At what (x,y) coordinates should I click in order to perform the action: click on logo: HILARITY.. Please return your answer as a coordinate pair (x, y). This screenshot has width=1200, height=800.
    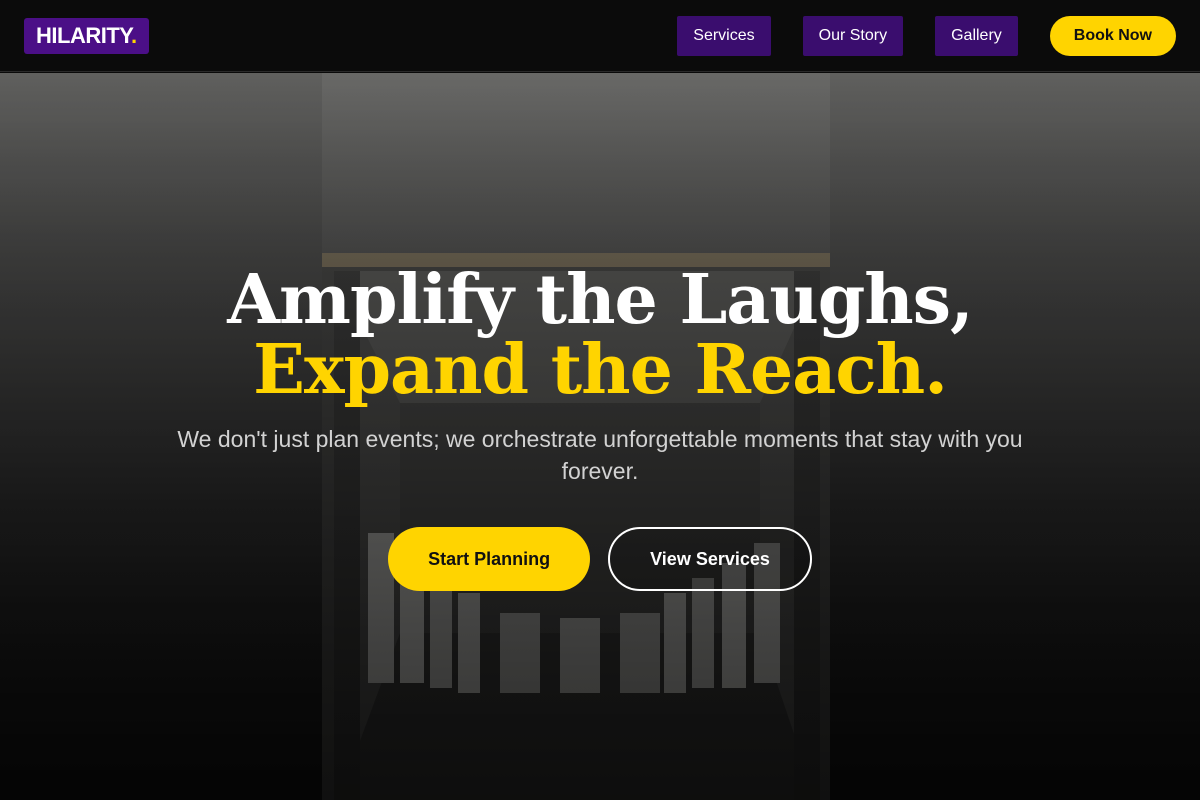
    Looking at the image, I should click on (86, 35).